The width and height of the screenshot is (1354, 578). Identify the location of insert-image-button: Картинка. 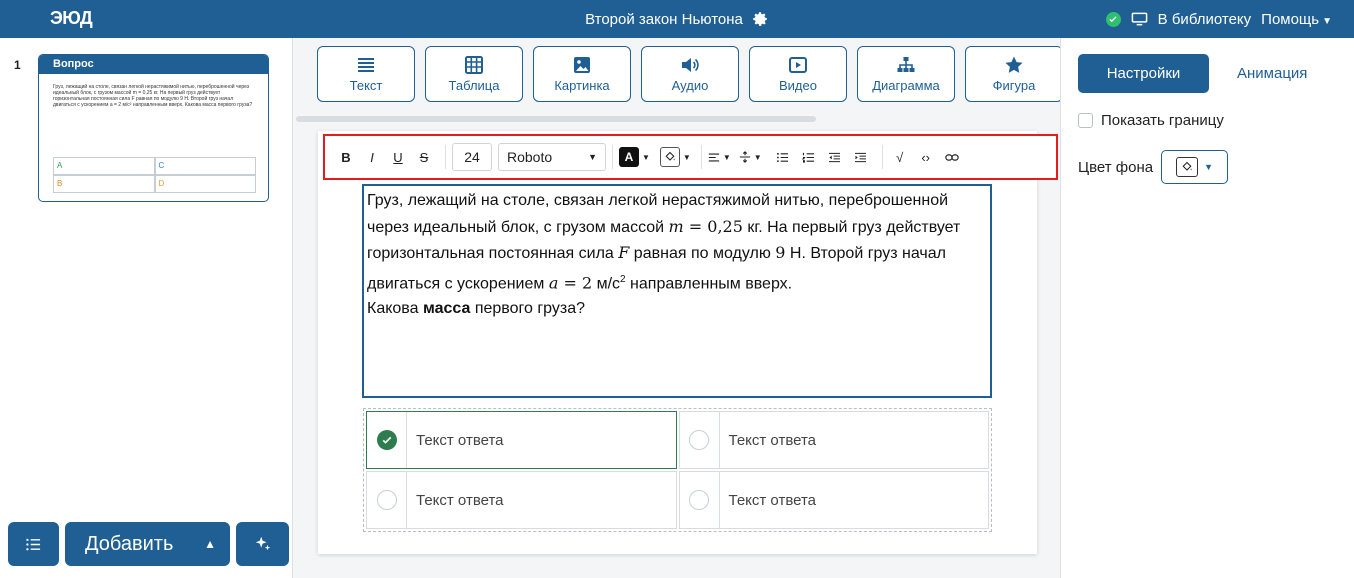
(582, 74).